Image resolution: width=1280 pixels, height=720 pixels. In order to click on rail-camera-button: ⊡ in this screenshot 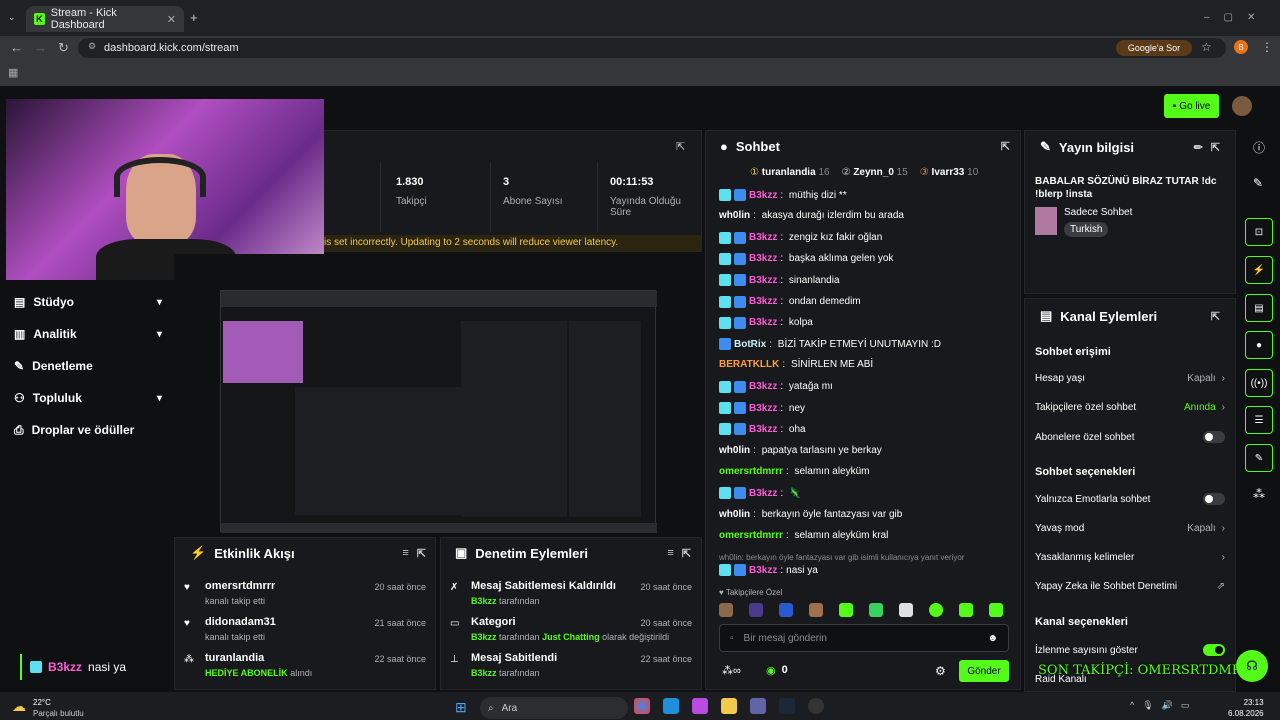, I will do `click(1259, 232)`.